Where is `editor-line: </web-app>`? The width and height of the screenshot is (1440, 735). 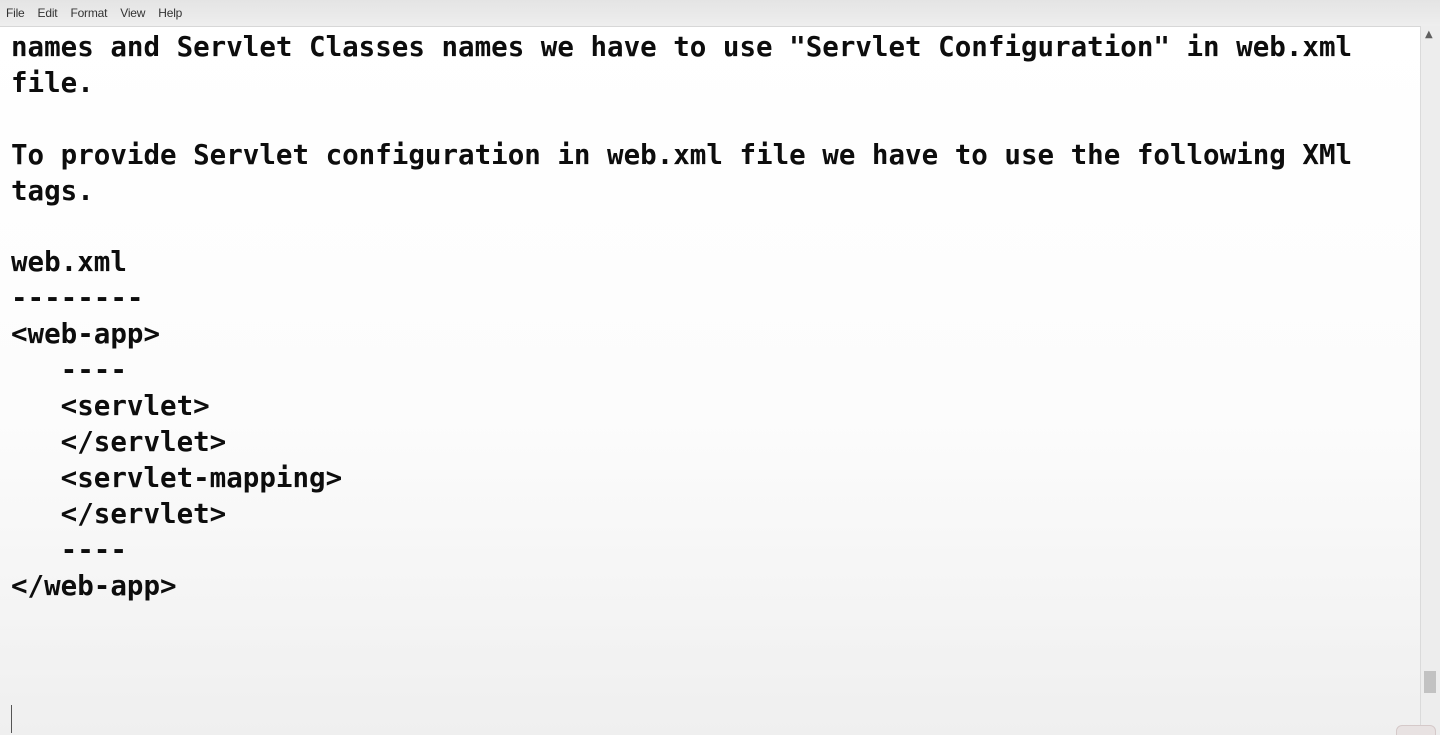
editor-line: </web-app> is located at coordinates (94, 585).